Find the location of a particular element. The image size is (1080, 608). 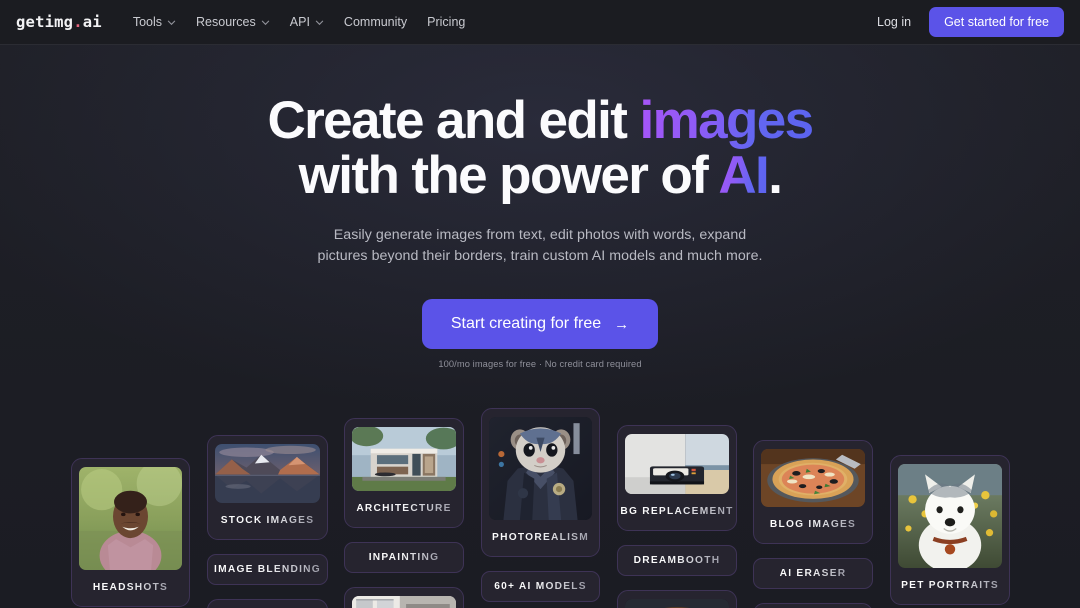

start-creating-button: Start creating for free → is located at coordinates (540, 324).